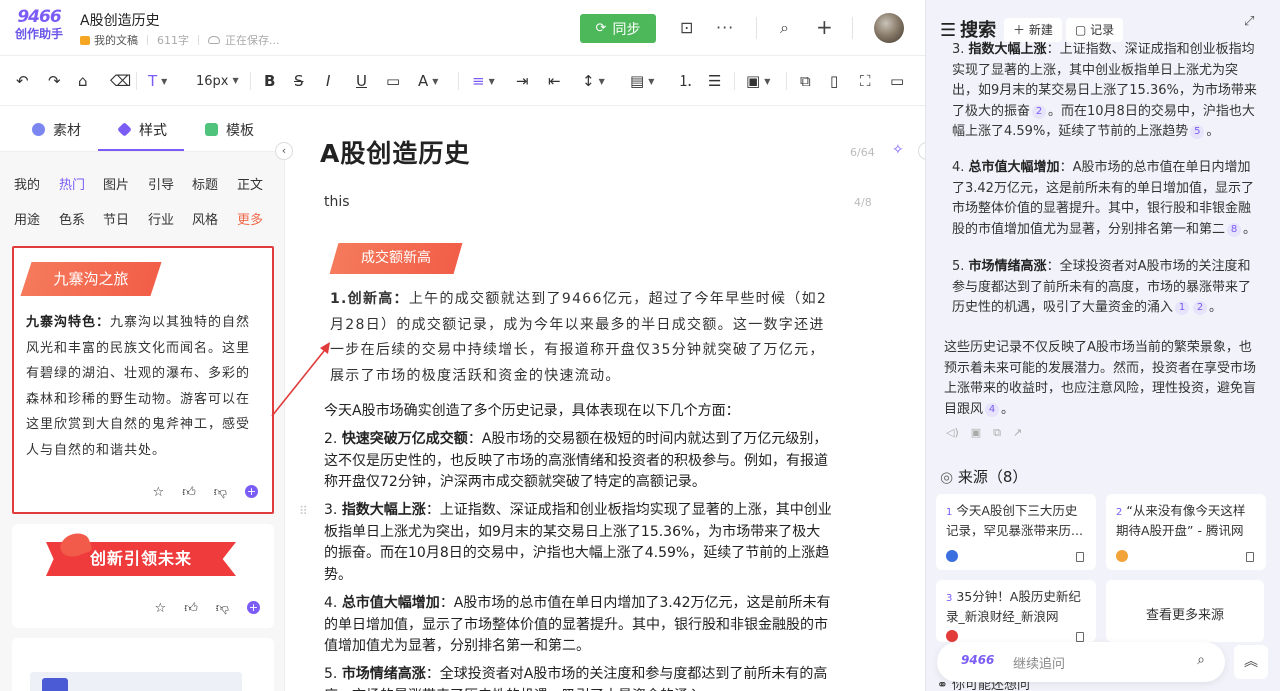  I want to click on image-dropdown: ▣ ▼, so click(758, 81).